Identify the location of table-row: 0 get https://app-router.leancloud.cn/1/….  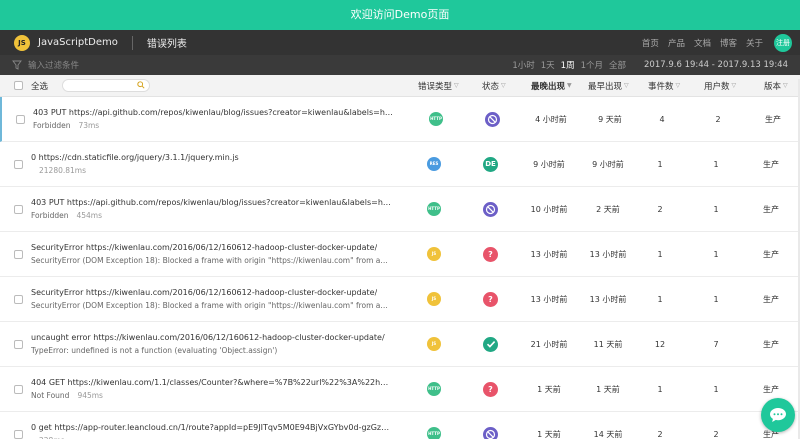
(400, 425).